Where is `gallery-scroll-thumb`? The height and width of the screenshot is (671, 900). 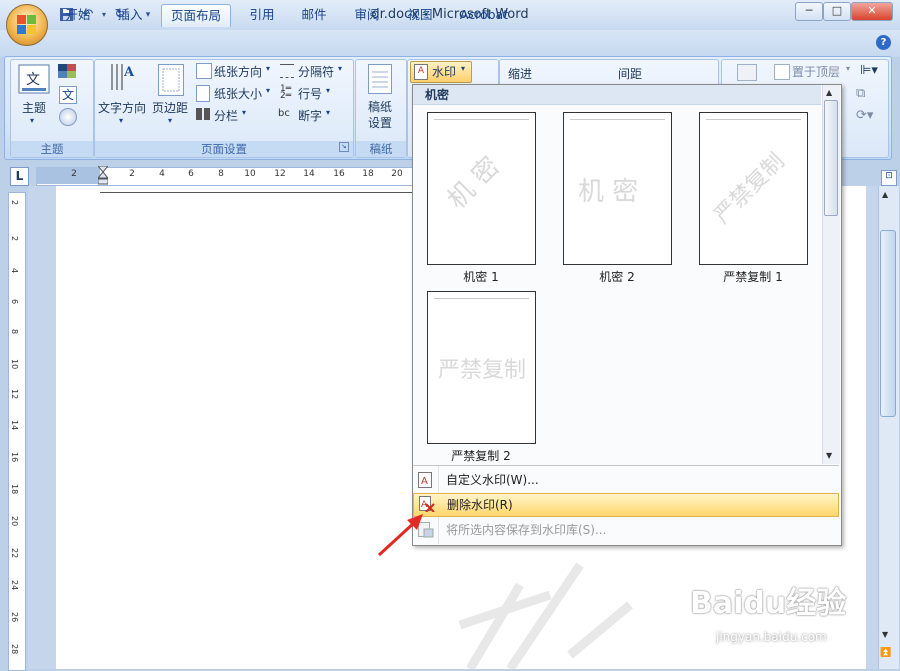
gallery-scroll-thumb is located at coordinates (831, 158).